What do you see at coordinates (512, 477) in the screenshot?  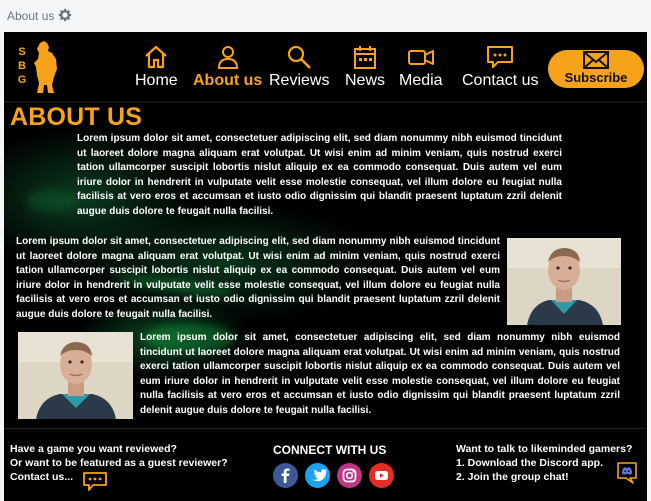 I see `footer-line: 2. Join the group chat!` at bounding box center [512, 477].